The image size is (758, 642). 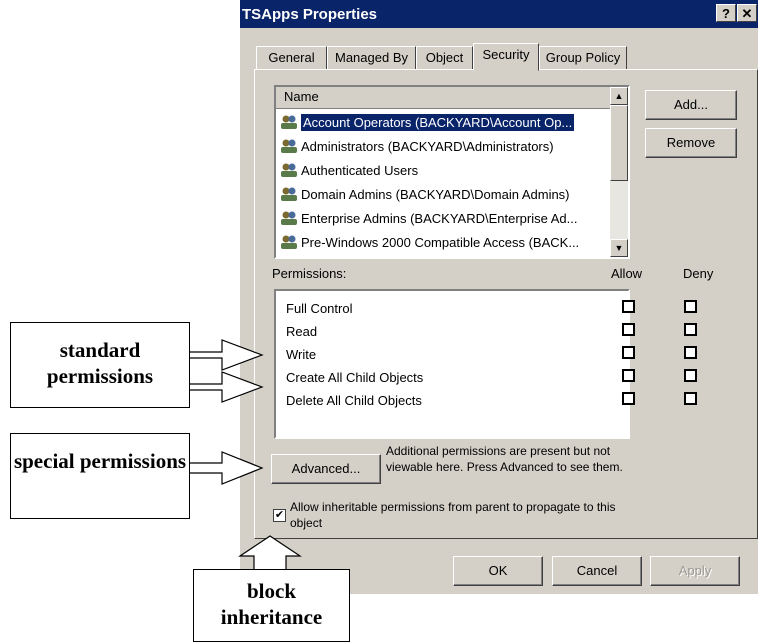 What do you see at coordinates (225, 355) in the screenshot?
I see `standard-arrow-top` at bounding box center [225, 355].